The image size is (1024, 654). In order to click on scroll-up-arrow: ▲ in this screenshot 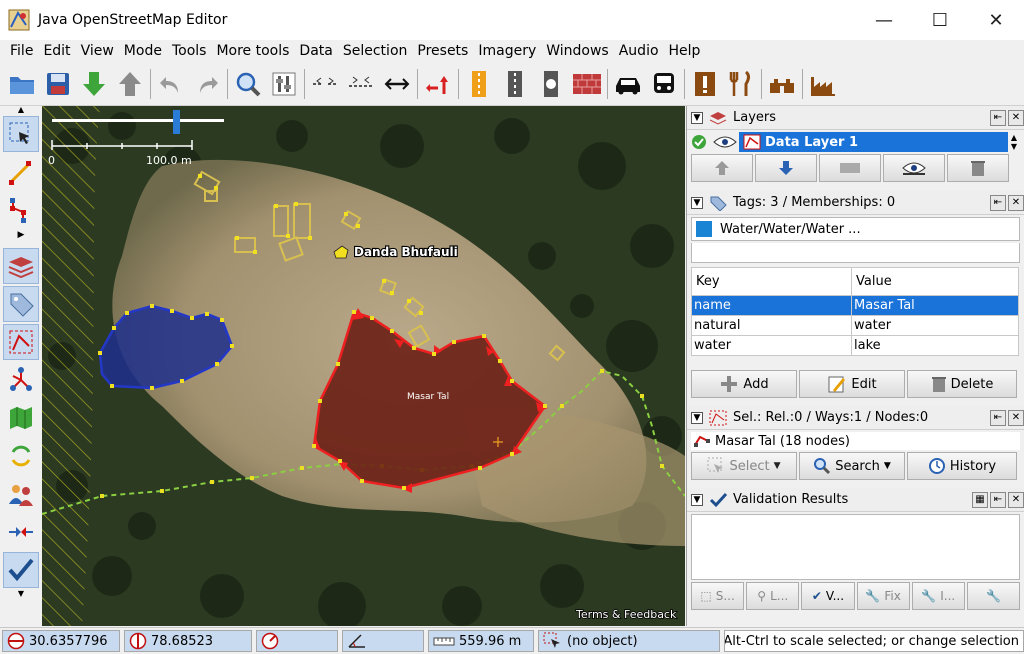, I will do `click(21, 110)`.